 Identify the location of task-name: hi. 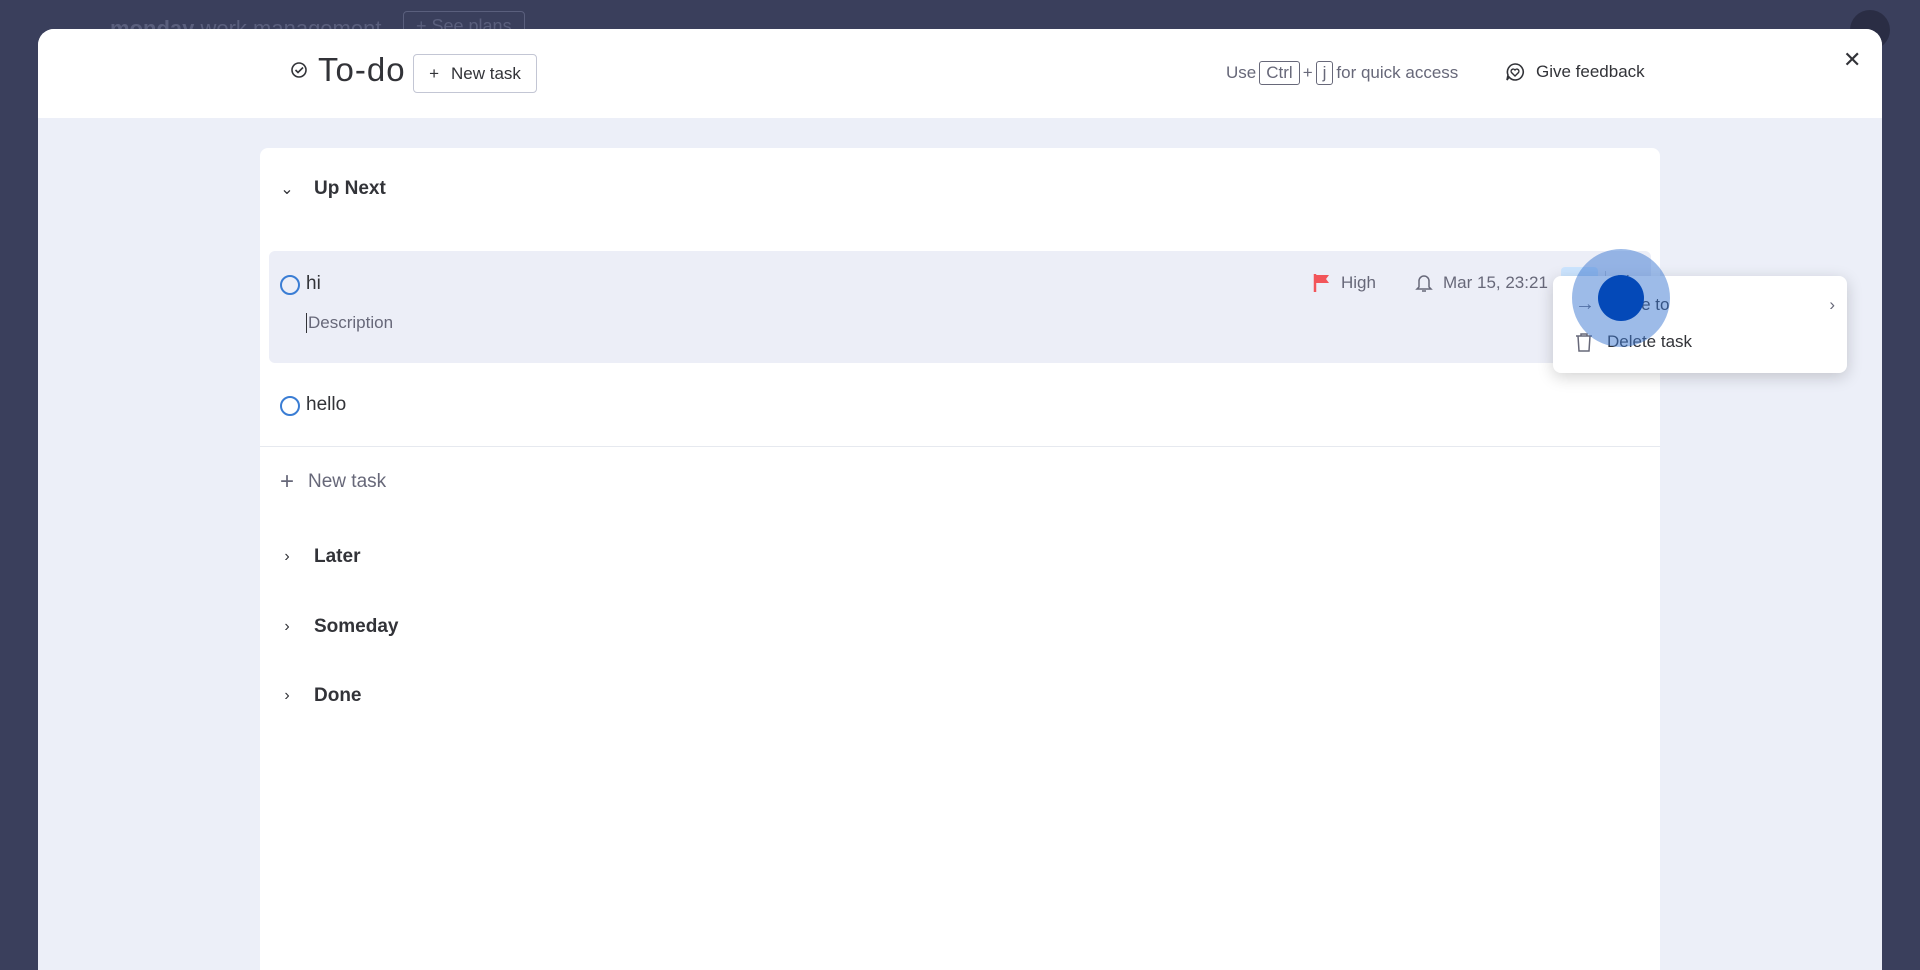
(313, 284).